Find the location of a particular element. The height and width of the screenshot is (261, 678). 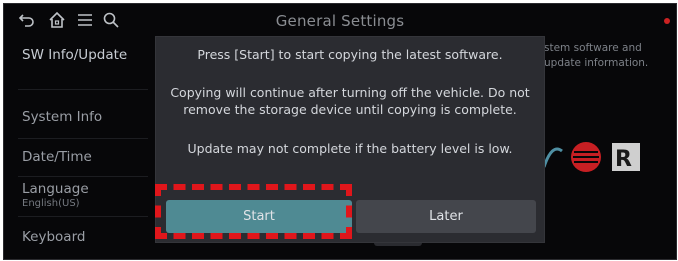

sidebar-item-label: Language is located at coordinates (55, 189).